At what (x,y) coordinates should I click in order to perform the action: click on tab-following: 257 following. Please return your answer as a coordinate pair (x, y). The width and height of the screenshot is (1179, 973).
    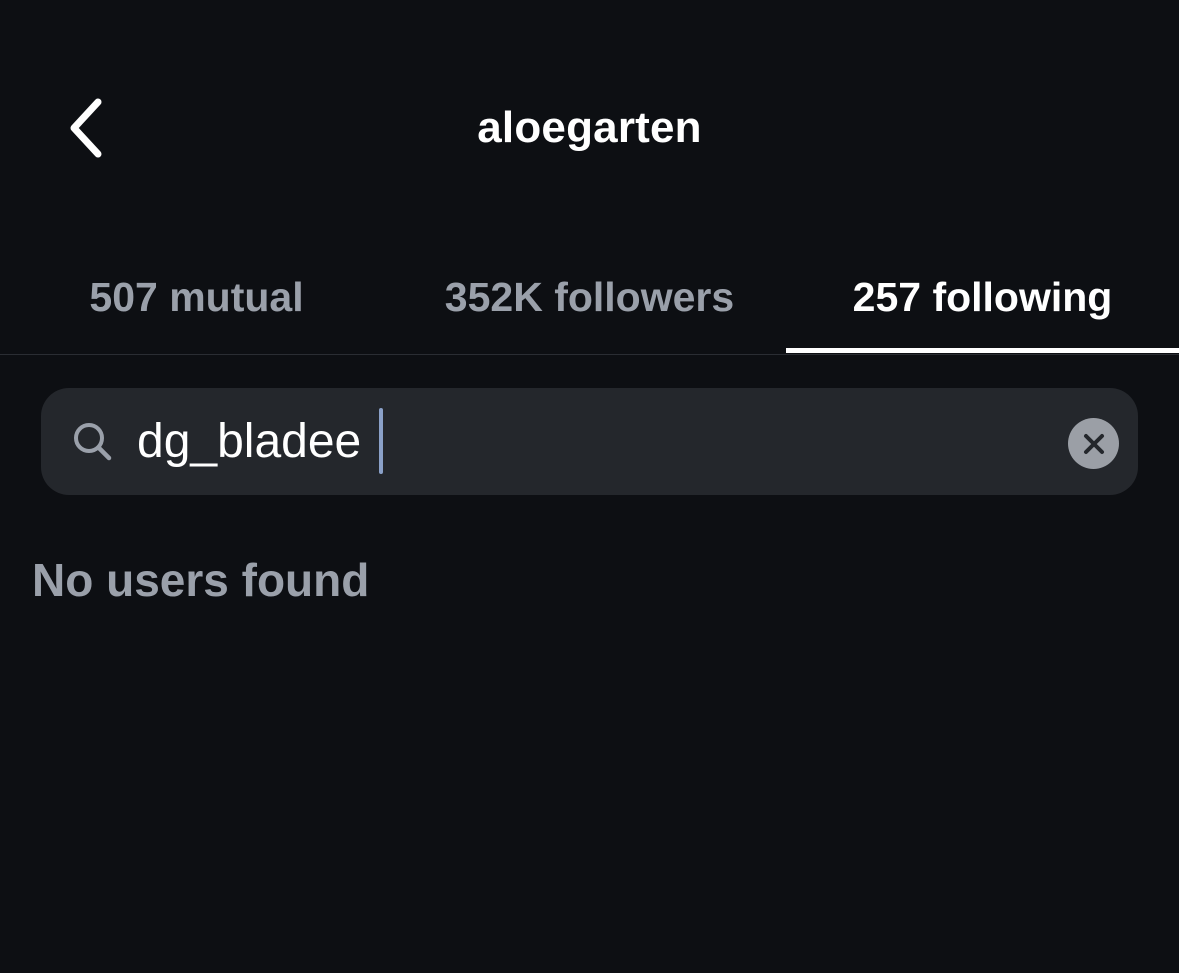
    Looking at the image, I should click on (982, 297).